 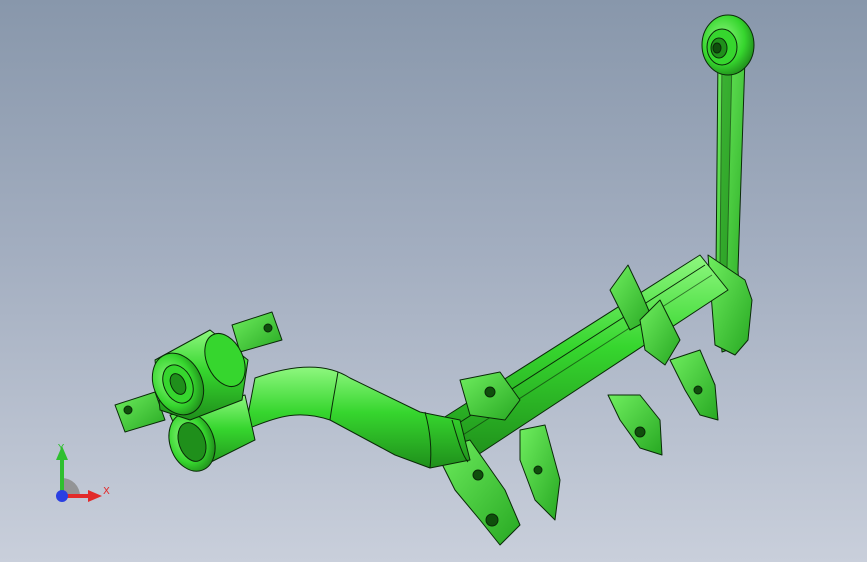 What do you see at coordinates (663, 402) in the screenshot?
I see `bracket-lower-right` at bounding box center [663, 402].